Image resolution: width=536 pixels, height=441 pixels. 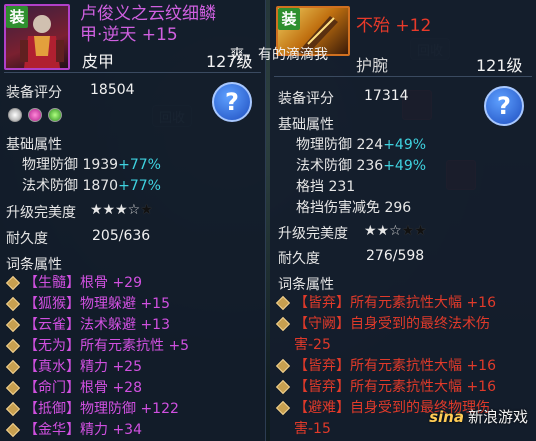 What do you see at coordinates (370, 145) in the screenshot?
I see `attr-value: 224` at bounding box center [370, 145].